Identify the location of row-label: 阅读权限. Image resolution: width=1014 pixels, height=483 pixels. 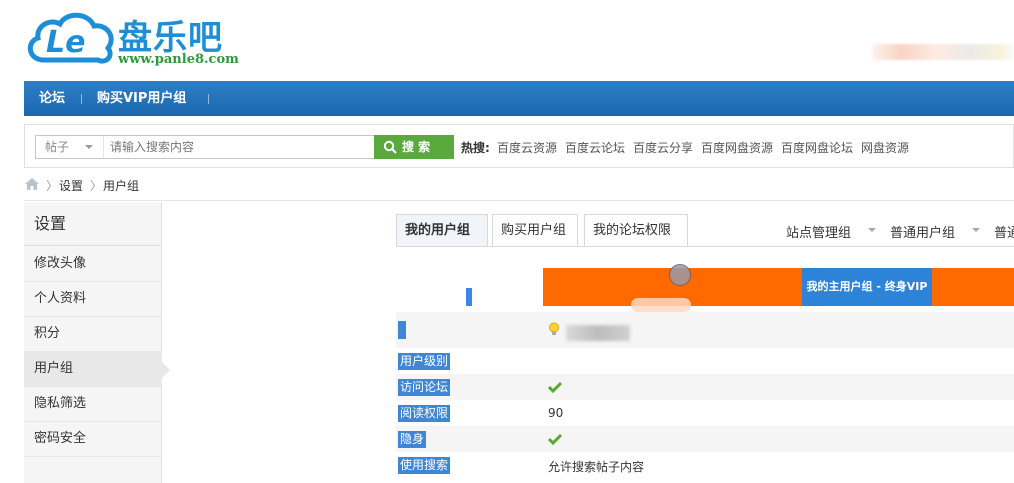
(424, 413).